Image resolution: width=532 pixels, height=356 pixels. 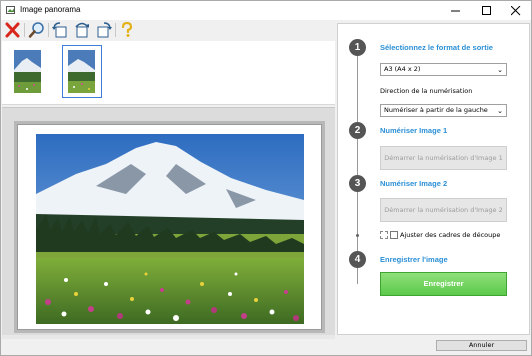 What do you see at coordinates (394, 235) in the screenshot?
I see `crop-frames-checkbox` at bounding box center [394, 235].